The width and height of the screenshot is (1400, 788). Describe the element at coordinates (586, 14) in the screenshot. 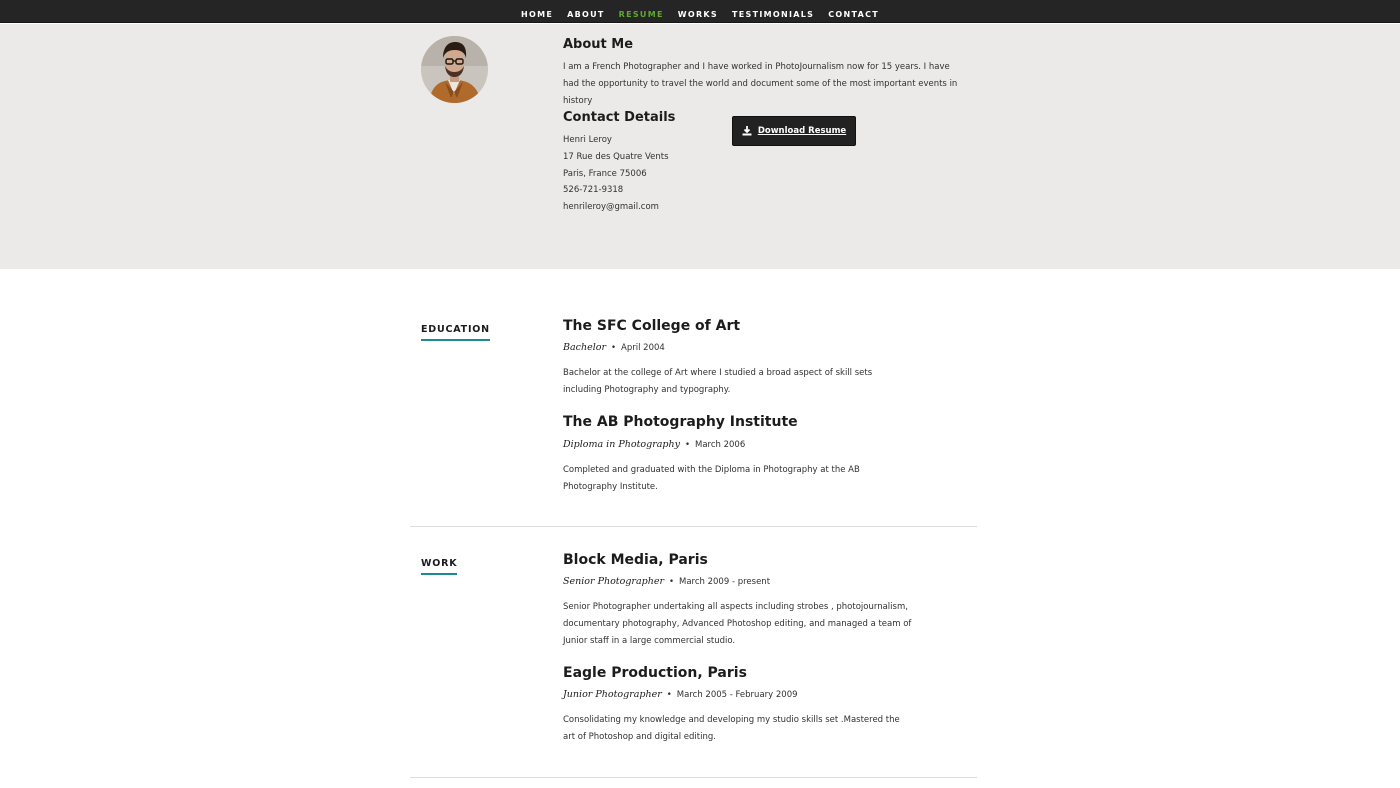

I see `nav-about: ABOUT` at that location.